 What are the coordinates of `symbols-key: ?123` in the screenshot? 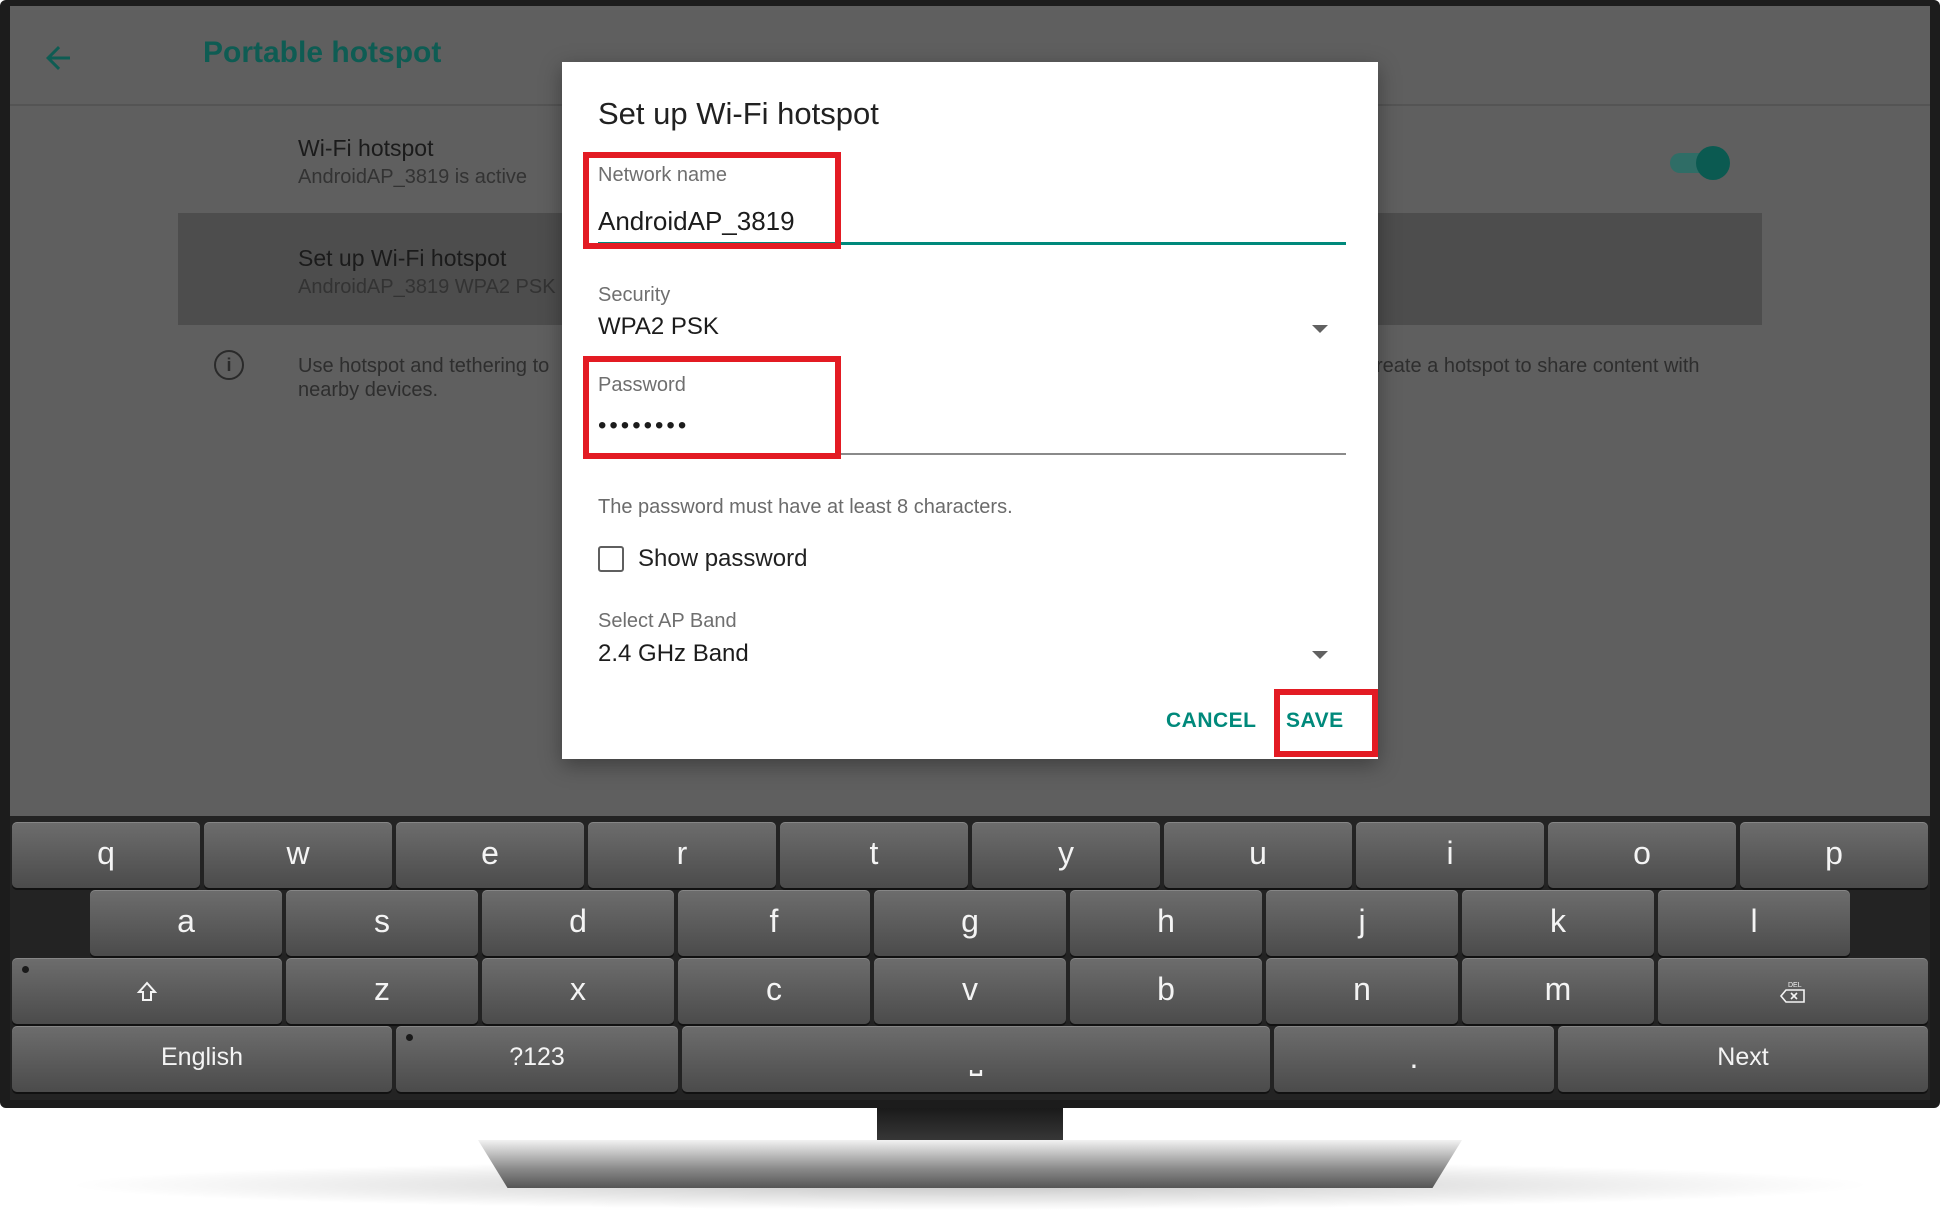 It's located at (537, 1059).